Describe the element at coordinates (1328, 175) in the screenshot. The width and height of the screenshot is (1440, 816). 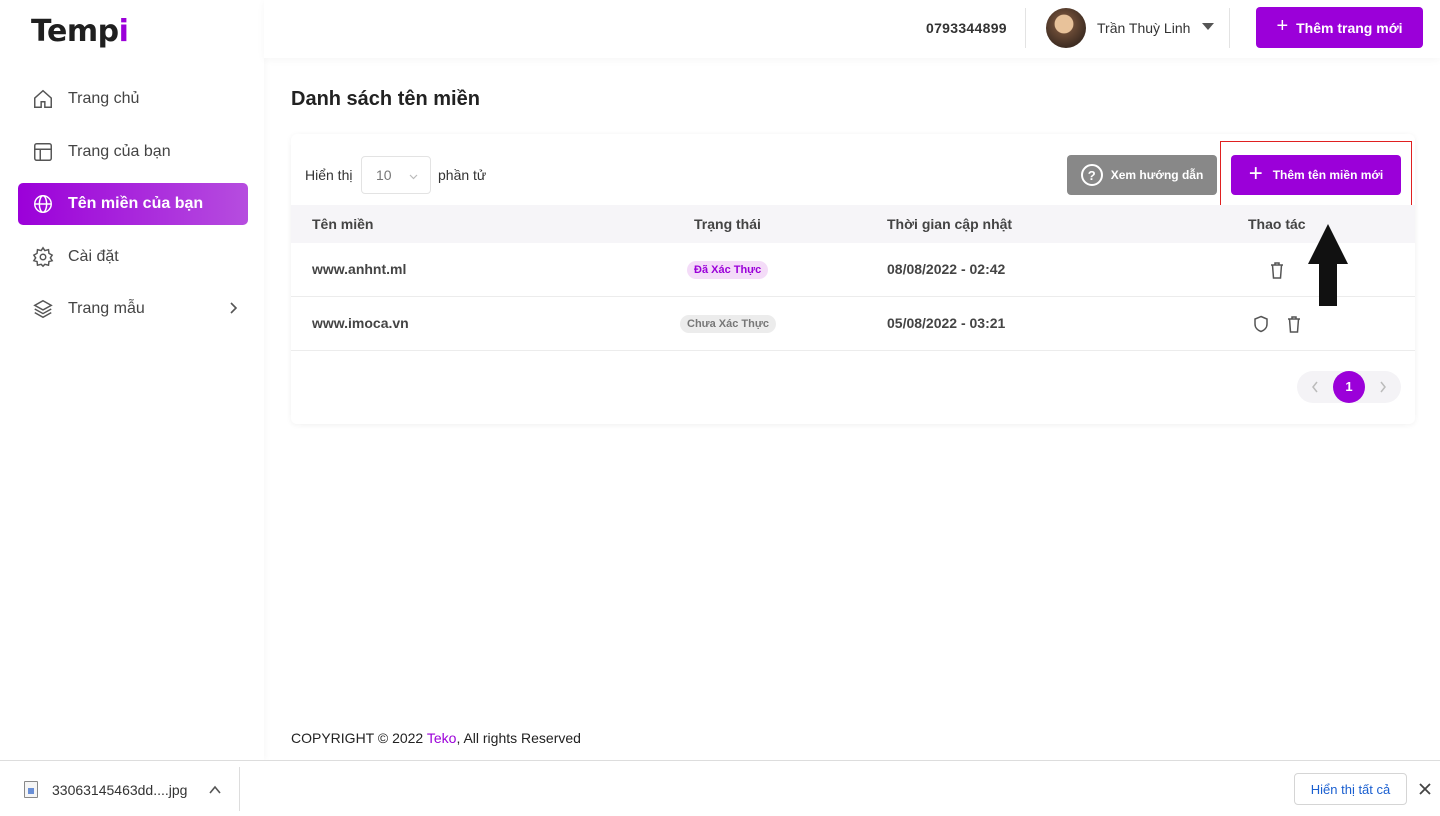
I see `add-domain-label: Thêm tên miền mới` at that location.